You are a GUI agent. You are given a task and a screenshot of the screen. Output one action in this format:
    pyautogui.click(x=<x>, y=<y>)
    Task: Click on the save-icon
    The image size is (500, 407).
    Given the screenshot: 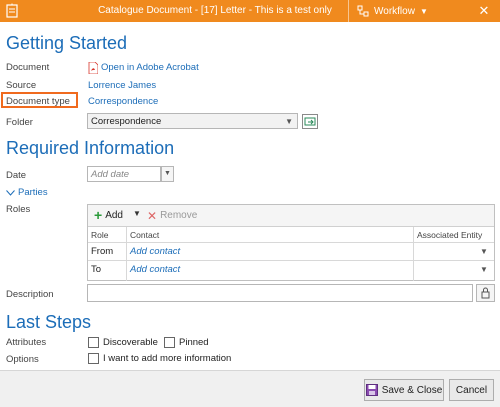 What is the action you would take?
    pyautogui.click(x=371, y=390)
    